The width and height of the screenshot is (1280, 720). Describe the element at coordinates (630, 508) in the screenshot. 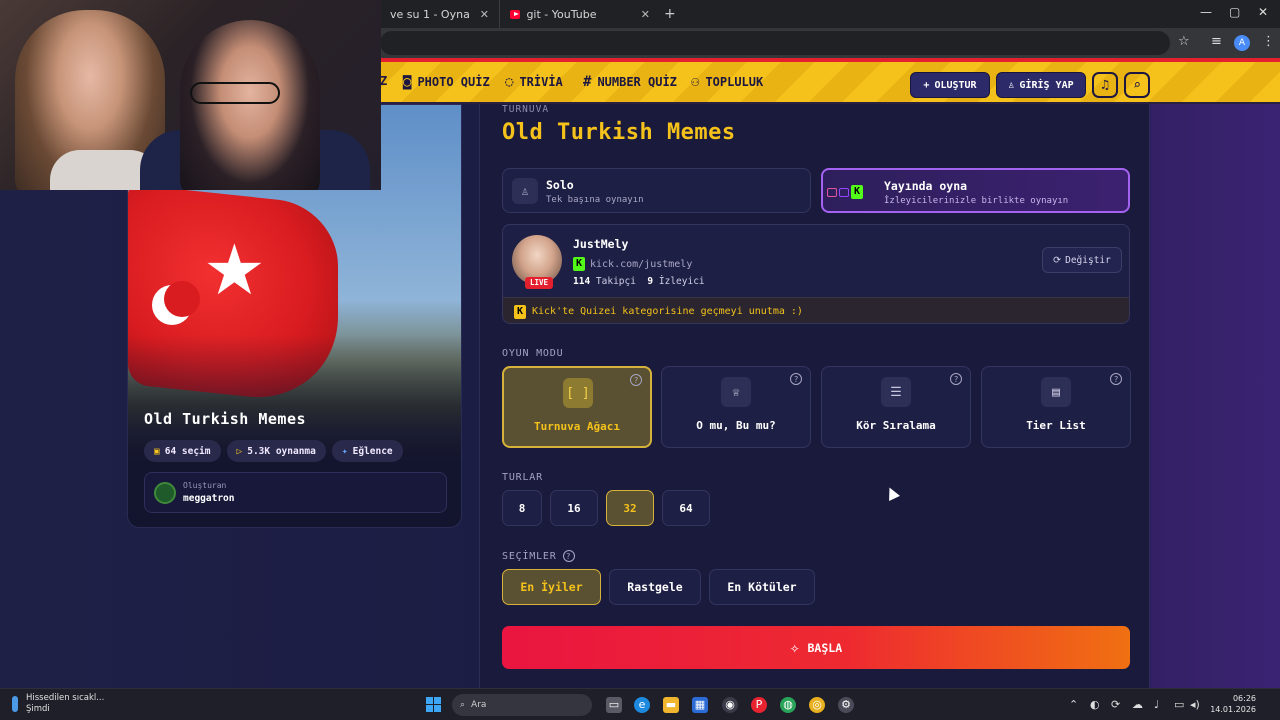

I see `rounds-option-32: 32` at that location.